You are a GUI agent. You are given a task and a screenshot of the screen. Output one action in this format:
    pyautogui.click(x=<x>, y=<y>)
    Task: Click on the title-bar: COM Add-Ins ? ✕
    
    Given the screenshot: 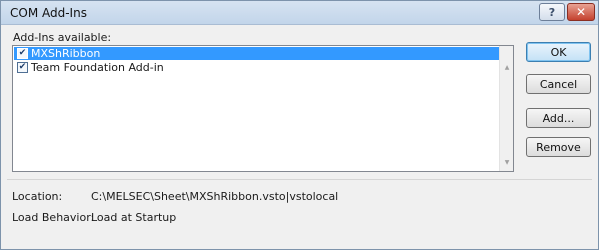 What is the action you would take?
    pyautogui.click(x=299, y=13)
    